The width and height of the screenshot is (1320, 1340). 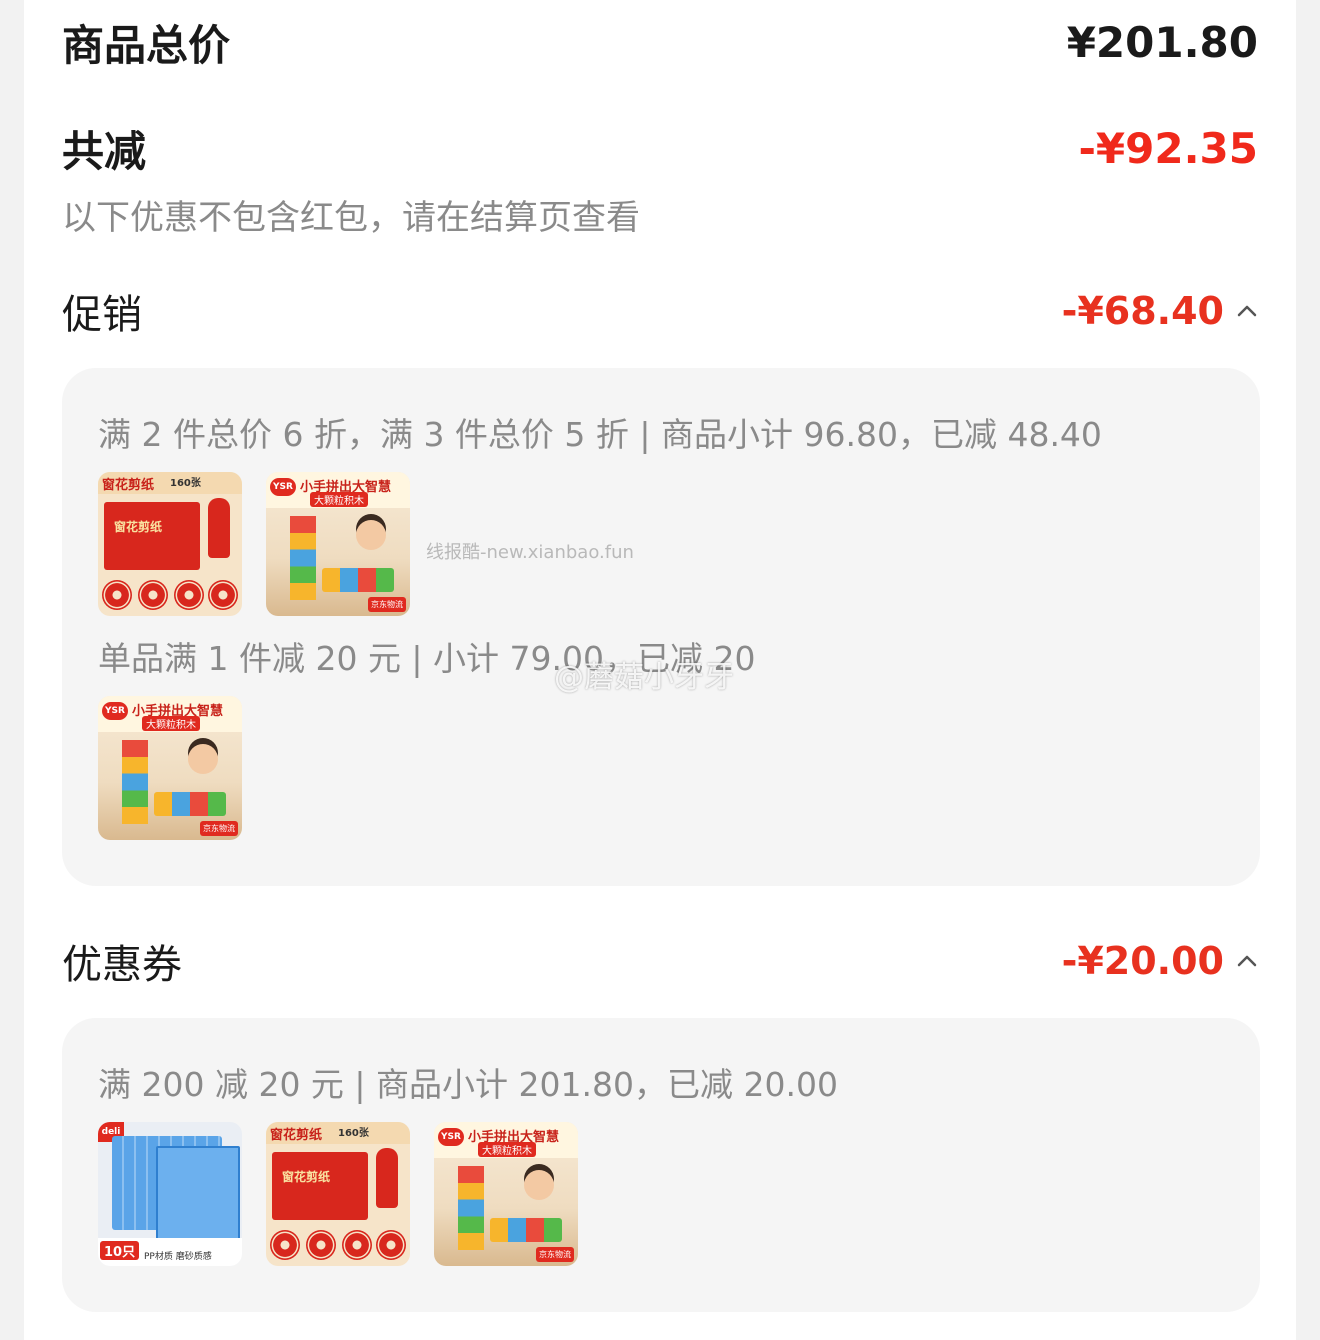 I want to click on coupon-label: 优惠券, so click(x=122, y=965).